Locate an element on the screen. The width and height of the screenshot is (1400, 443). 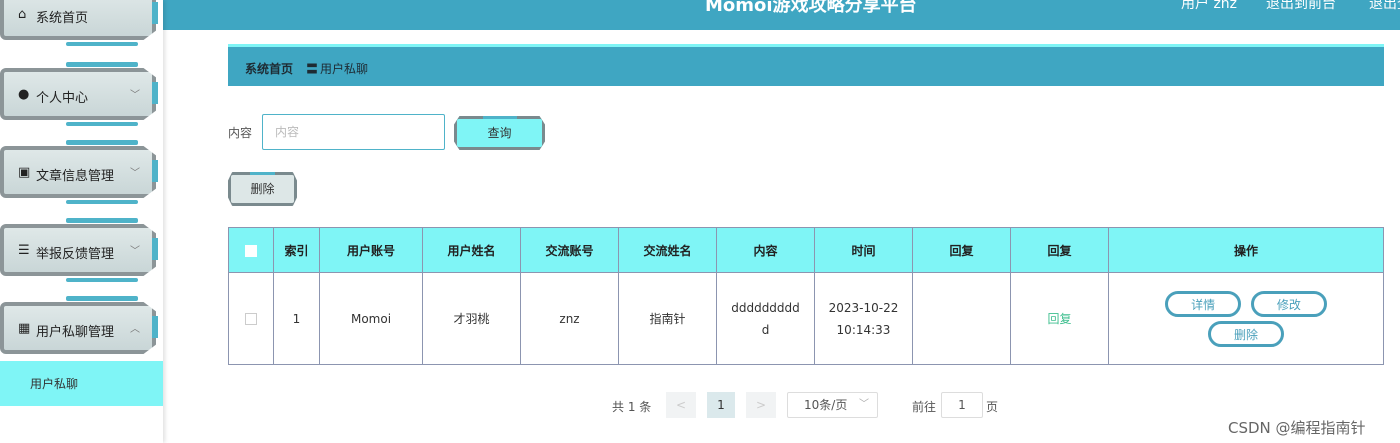
prev-page-button: < is located at coordinates (681, 405).